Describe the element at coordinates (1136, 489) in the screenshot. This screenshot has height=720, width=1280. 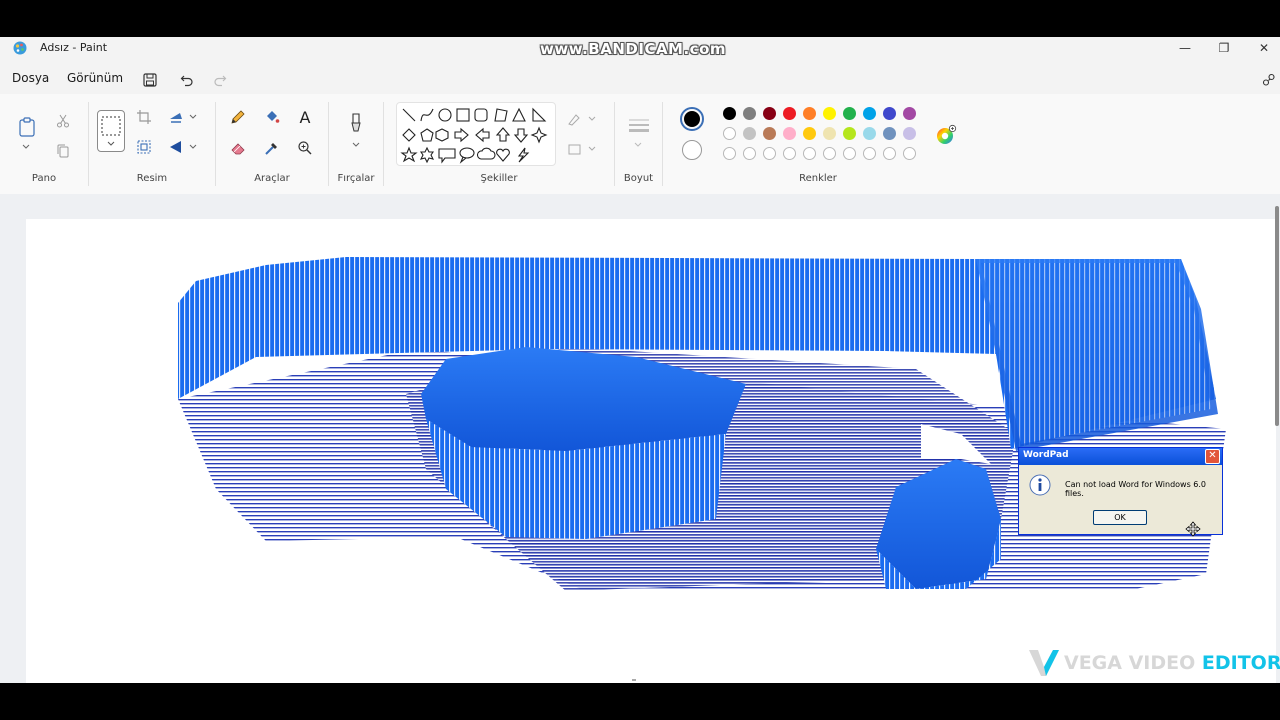
I see `dialog-message: Can not load Word for Windows 6.0 files.` at that location.